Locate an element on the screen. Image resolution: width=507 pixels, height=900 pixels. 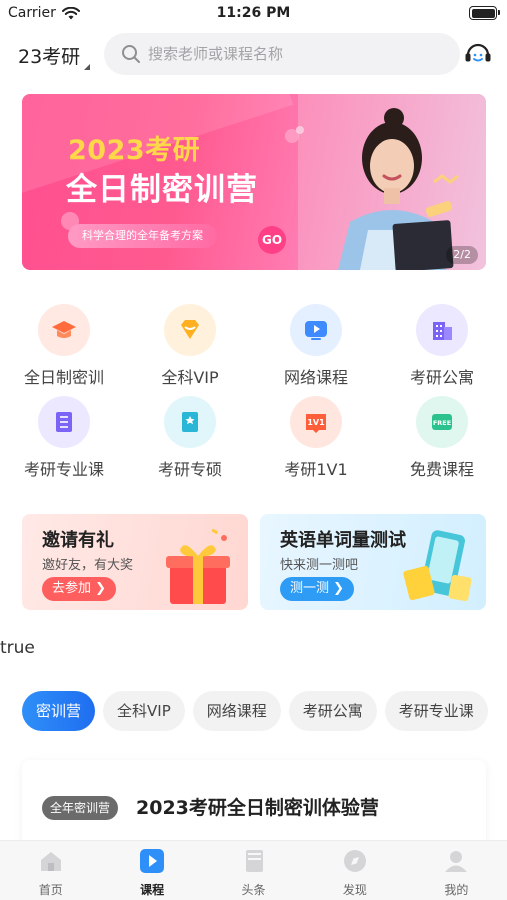
nav-label: 发现 is located at coordinates (354, 890).